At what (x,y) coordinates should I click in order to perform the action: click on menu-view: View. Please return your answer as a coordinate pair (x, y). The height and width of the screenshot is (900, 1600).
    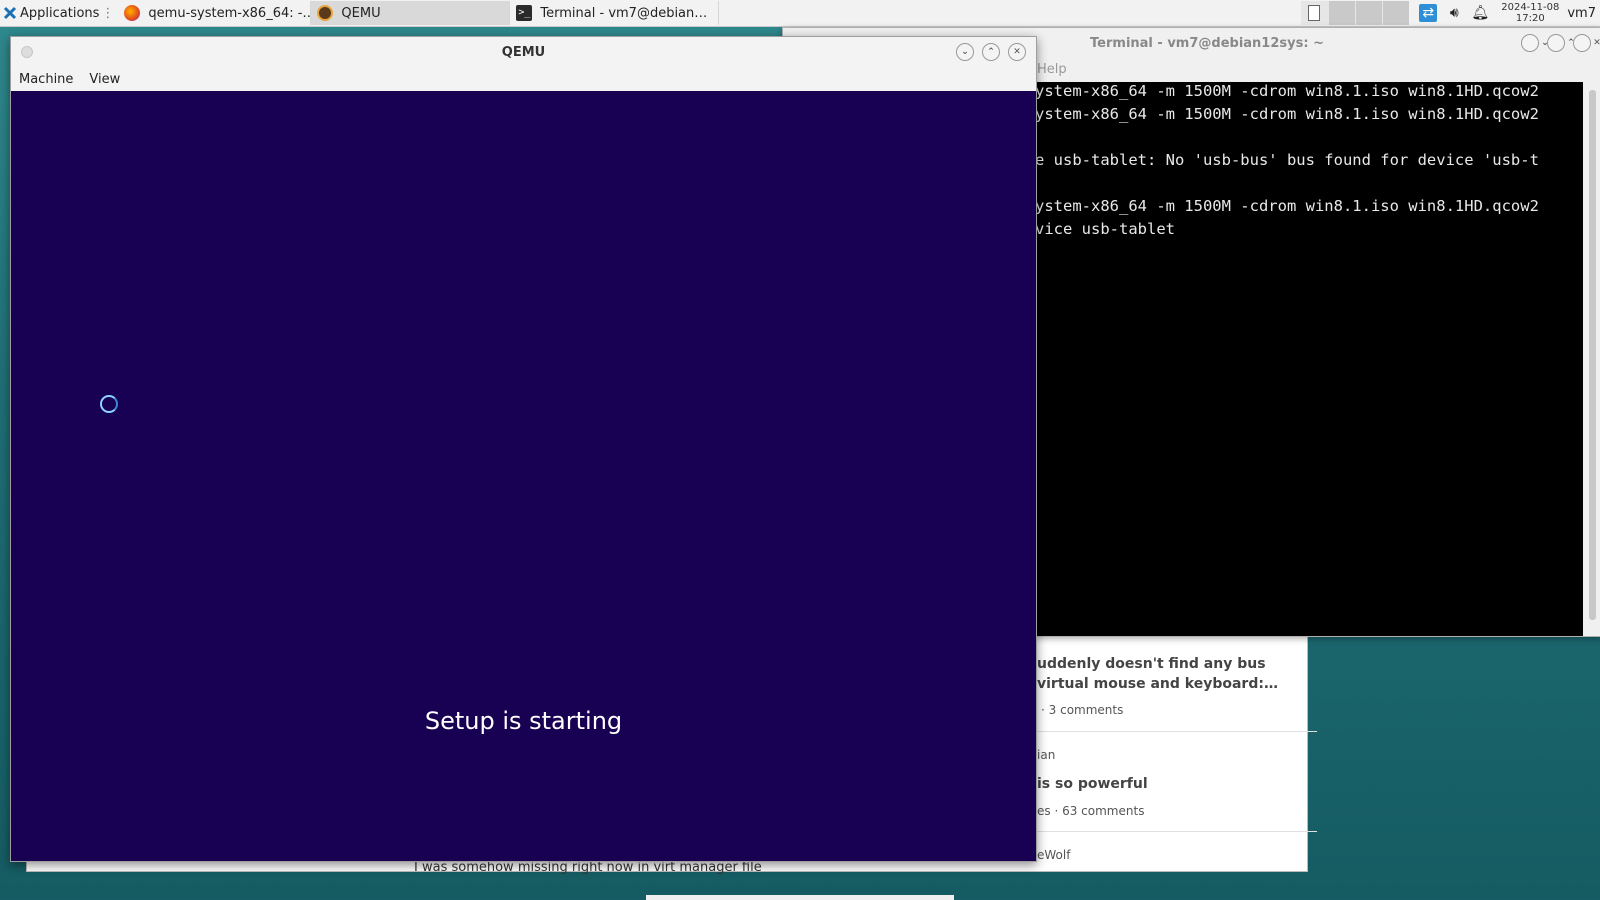
    Looking at the image, I should click on (104, 79).